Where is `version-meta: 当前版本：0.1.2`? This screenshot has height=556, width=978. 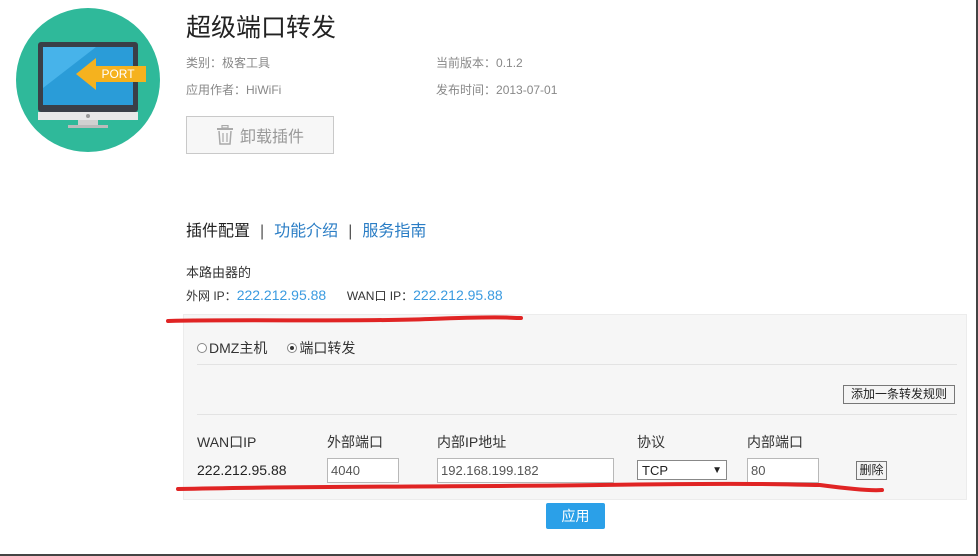 version-meta: 当前版本：0.1.2 is located at coordinates (479, 62).